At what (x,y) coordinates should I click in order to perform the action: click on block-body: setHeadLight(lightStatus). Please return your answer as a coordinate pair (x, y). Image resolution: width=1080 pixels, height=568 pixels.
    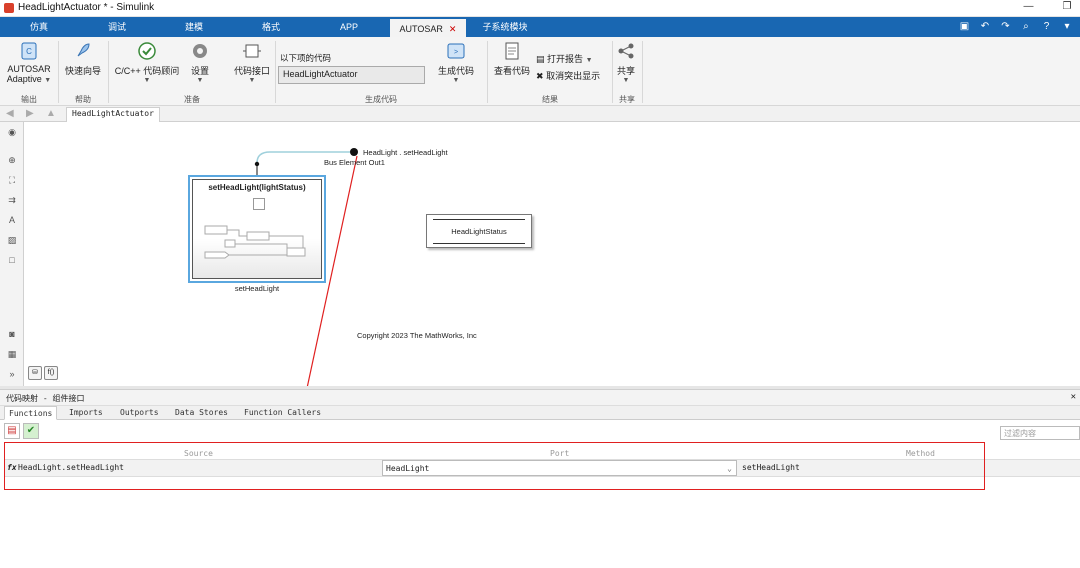
    Looking at the image, I should click on (257, 229).